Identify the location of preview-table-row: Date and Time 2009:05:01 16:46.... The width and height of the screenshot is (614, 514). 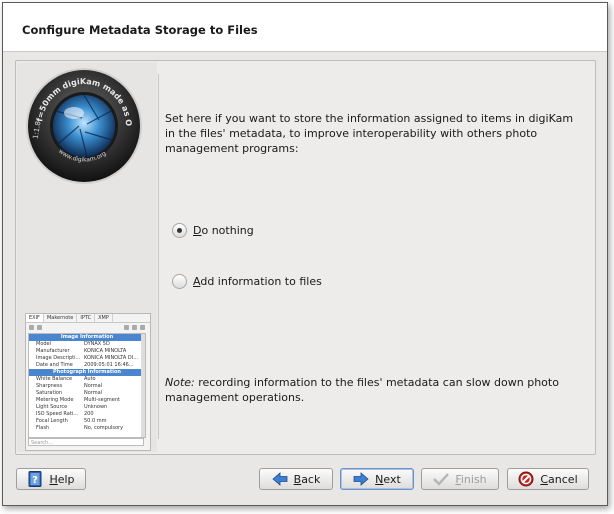
(87, 365).